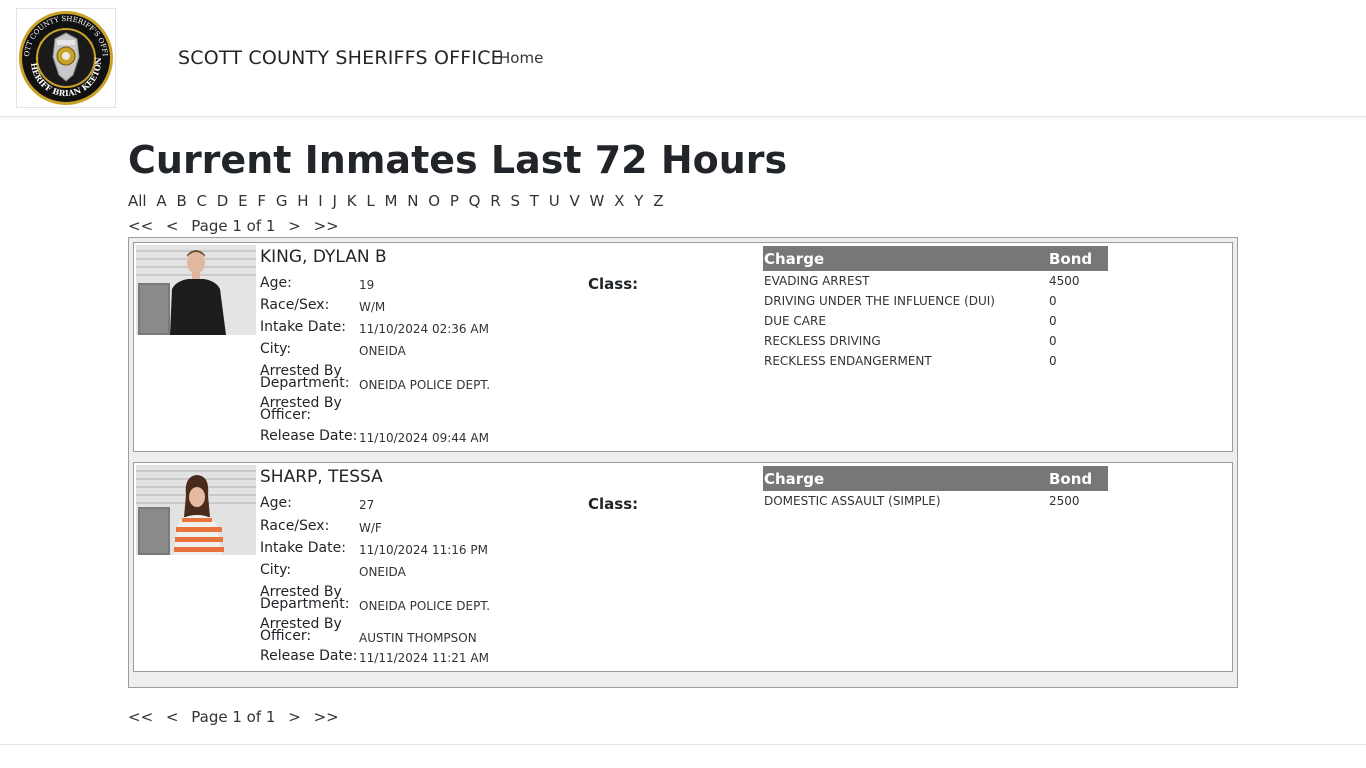  I want to click on alpha-filter-z: Z, so click(658, 201).